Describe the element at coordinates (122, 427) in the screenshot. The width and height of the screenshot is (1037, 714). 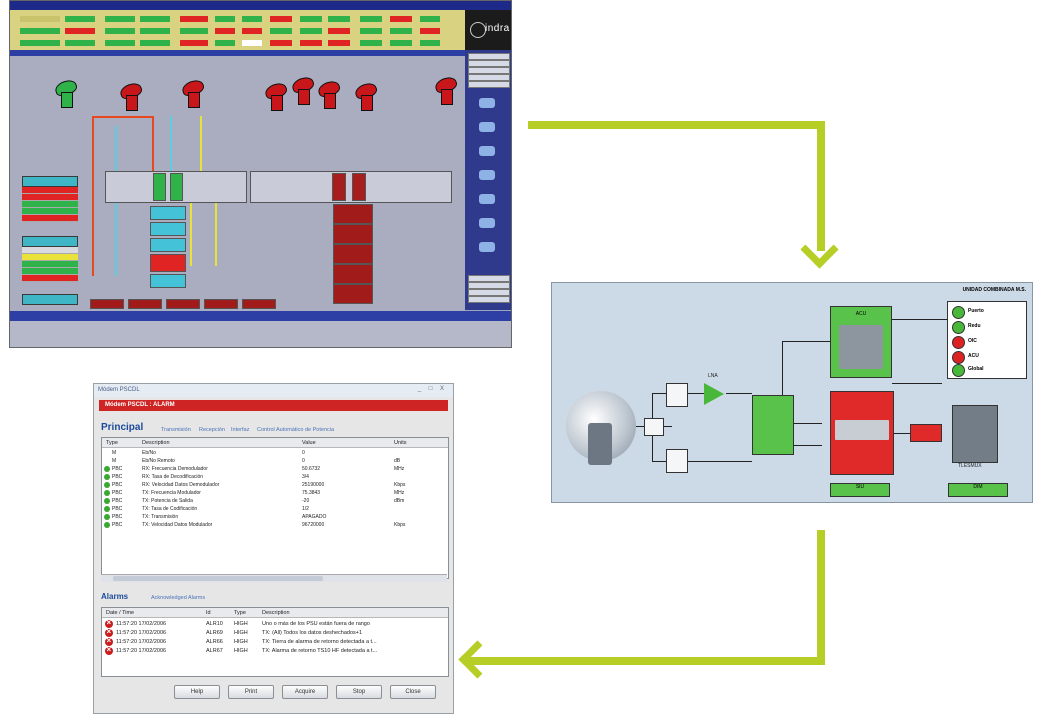
I see `tab-principal: Principal` at that location.